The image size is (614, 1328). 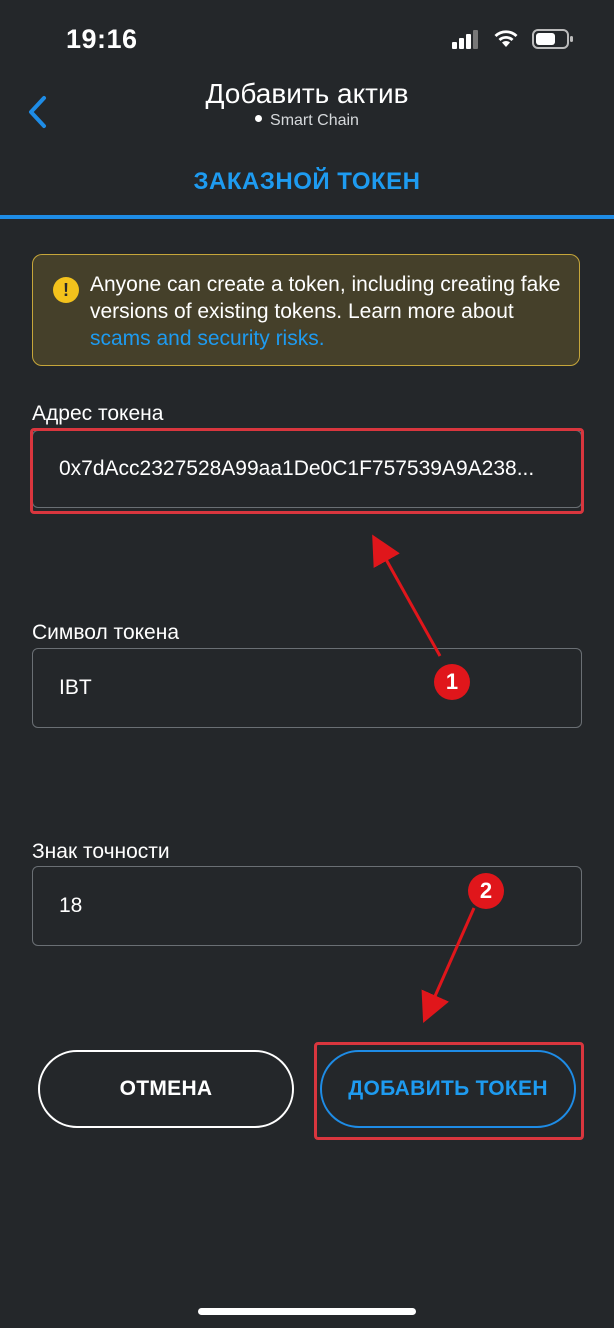 What do you see at coordinates (486, 891) in the screenshot?
I see `annotation-badge-2: 2` at bounding box center [486, 891].